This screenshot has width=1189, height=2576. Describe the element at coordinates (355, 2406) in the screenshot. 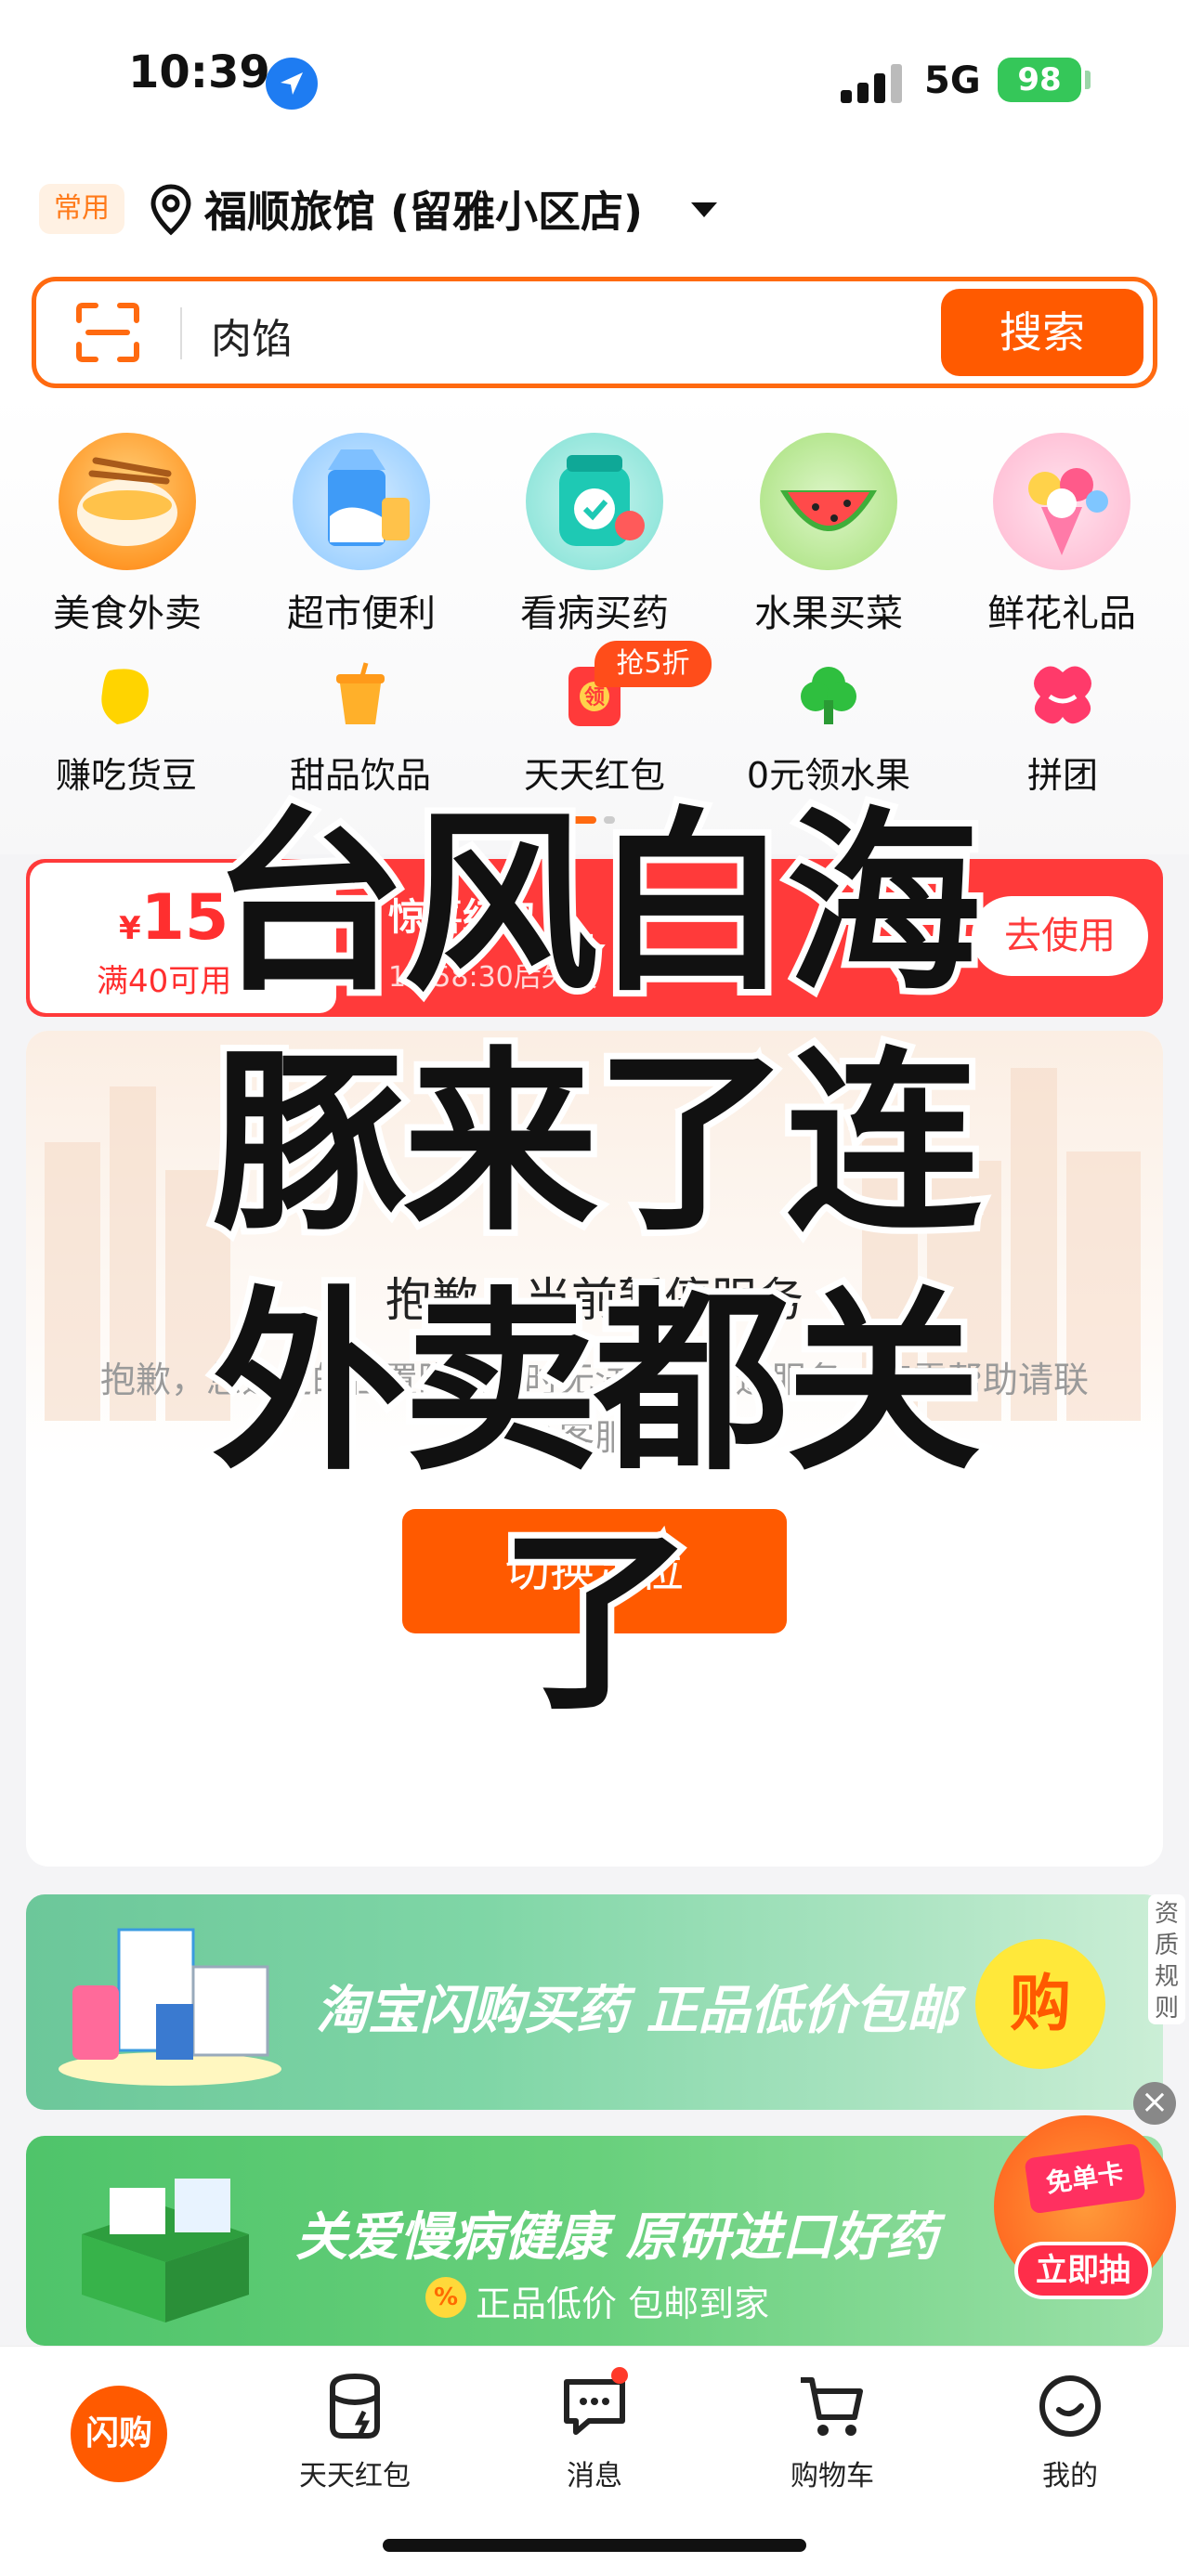

I see `red-packet-cup-icon` at that location.